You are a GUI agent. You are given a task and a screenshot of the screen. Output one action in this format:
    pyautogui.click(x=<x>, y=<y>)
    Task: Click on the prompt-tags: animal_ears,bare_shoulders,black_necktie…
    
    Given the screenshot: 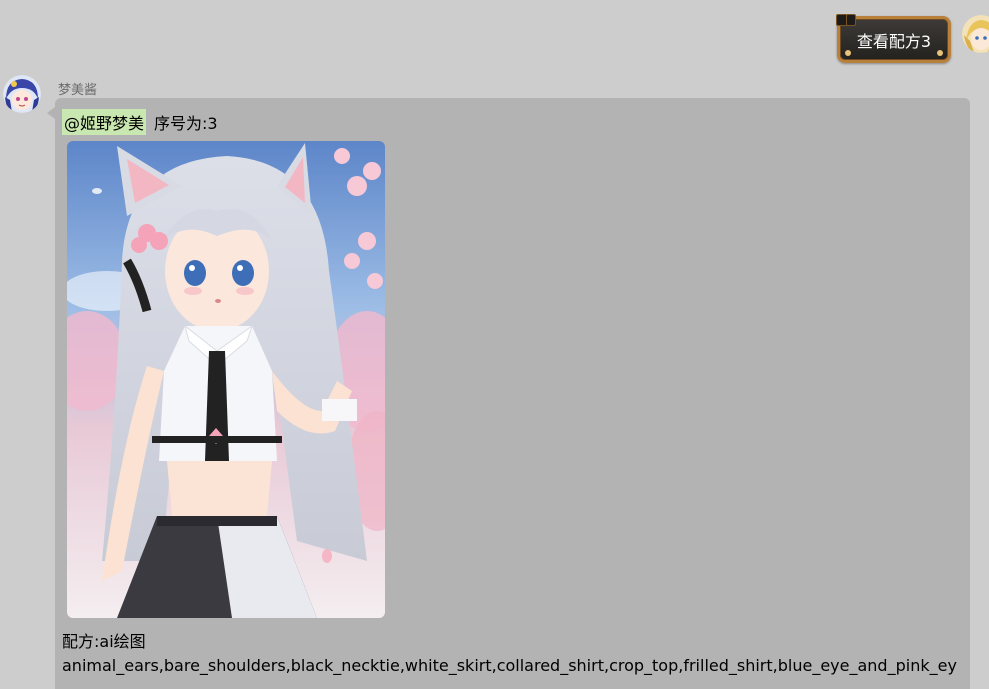 What is the action you would take?
    pyautogui.click(x=509, y=665)
    